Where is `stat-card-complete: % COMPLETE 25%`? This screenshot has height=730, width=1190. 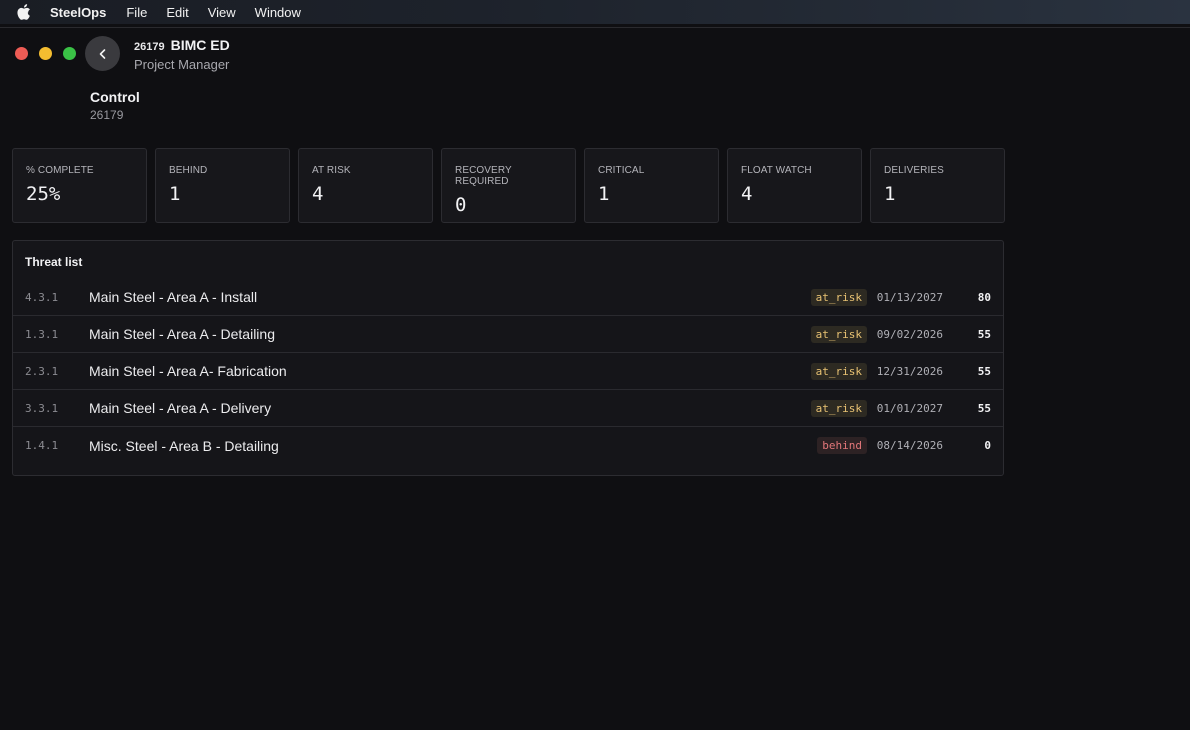 stat-card-complete: % COMPLETE 25% is located at coordinates (79, 185).